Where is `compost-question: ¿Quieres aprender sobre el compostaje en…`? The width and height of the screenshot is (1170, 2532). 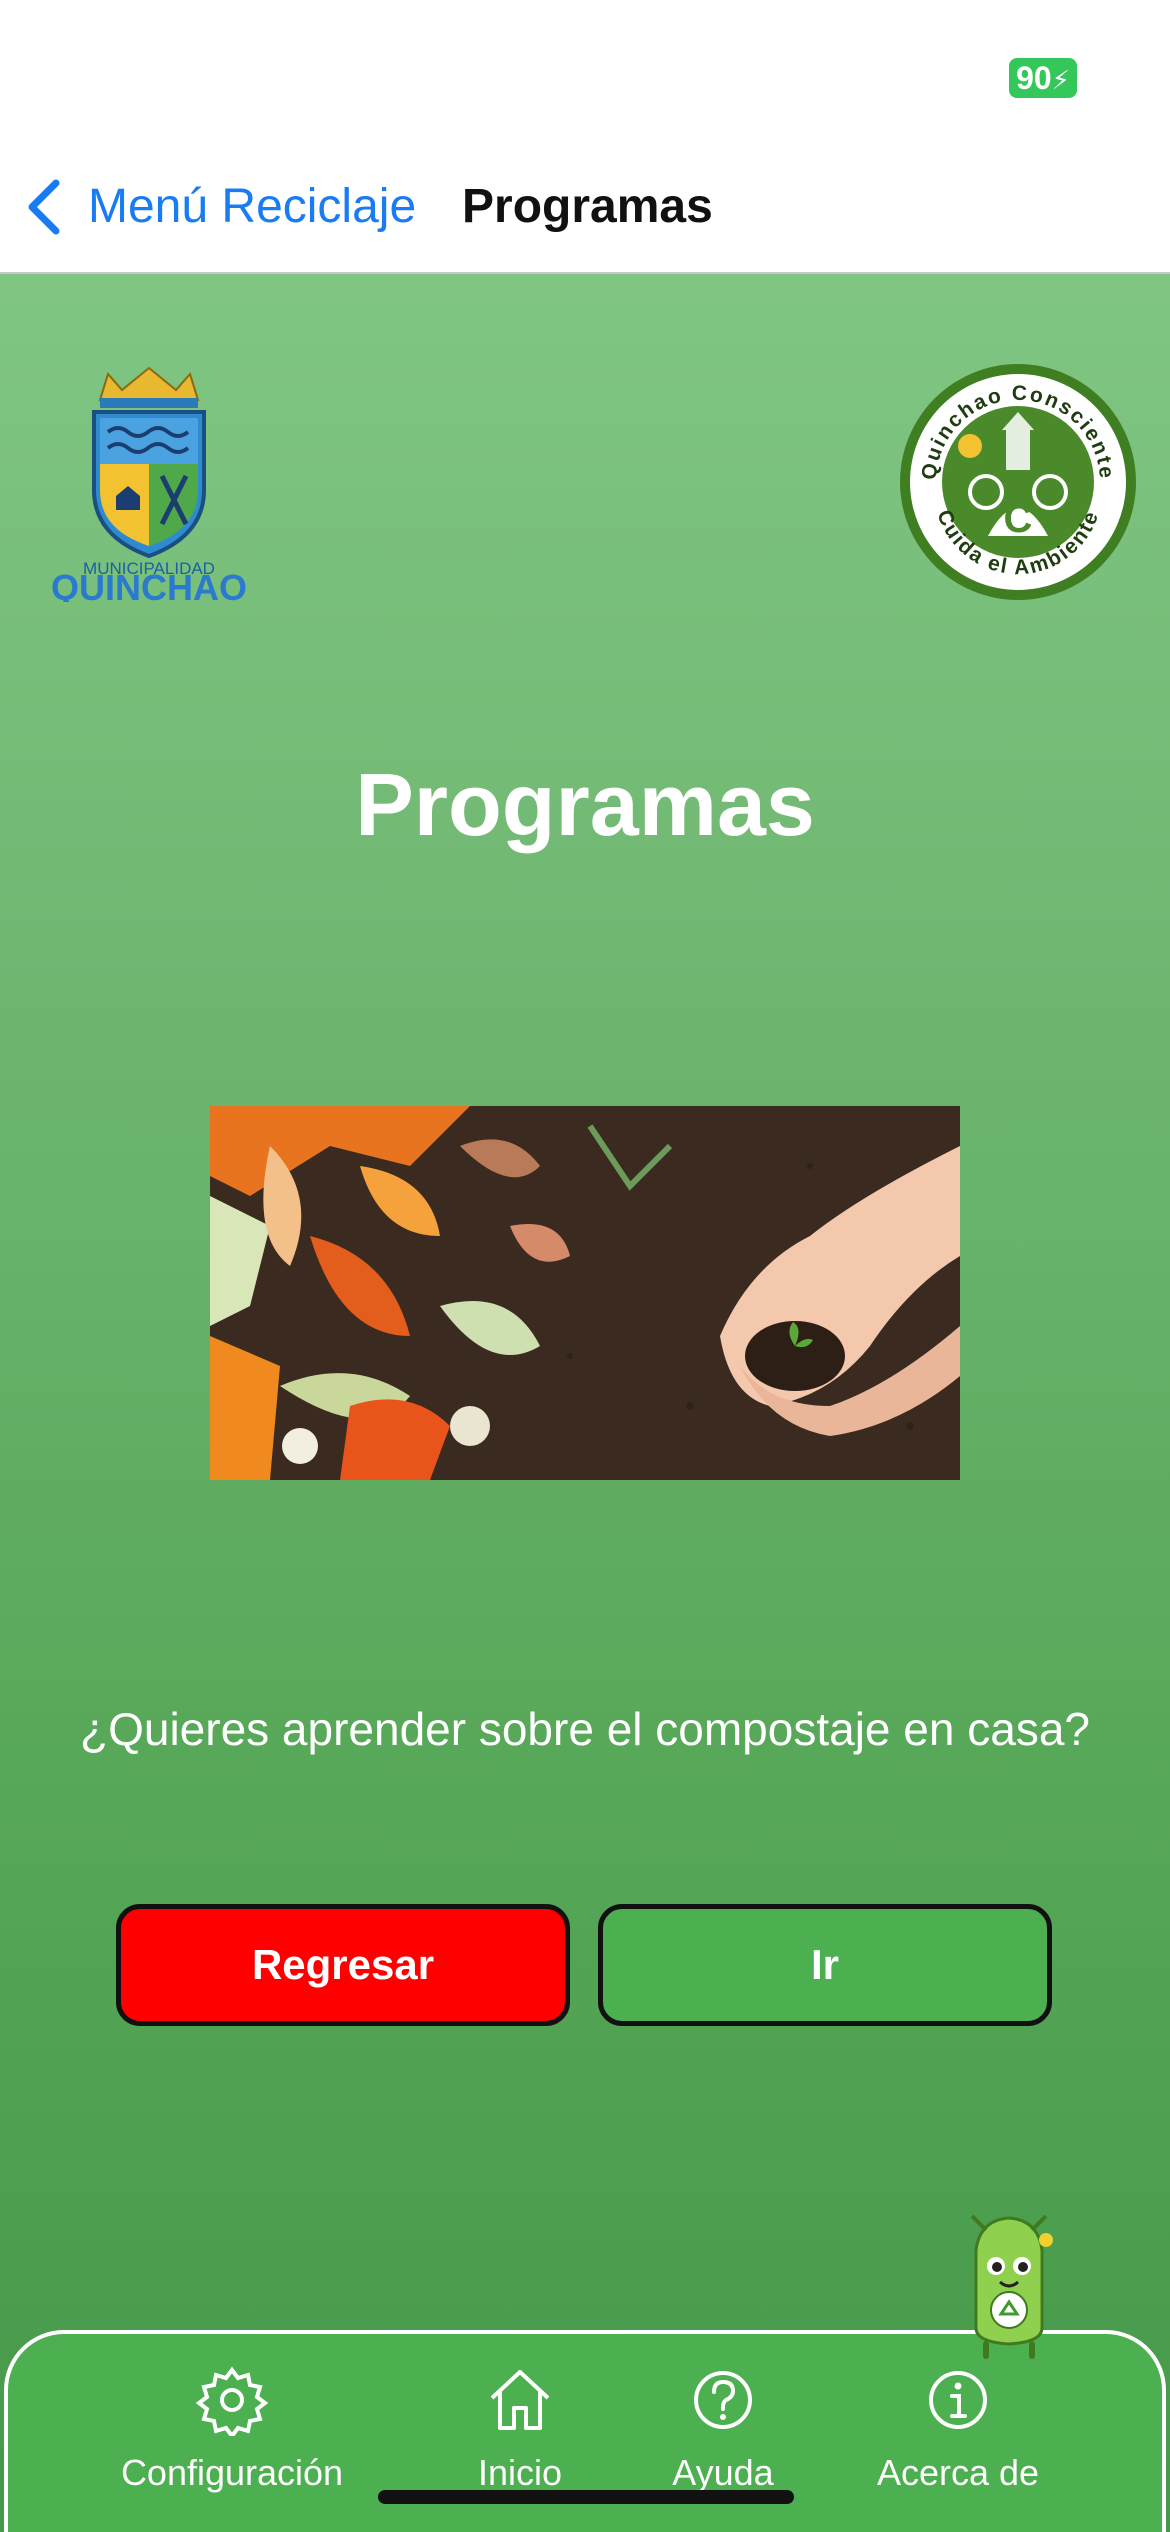 compost-question: ¿Quieres aprender sobre el compostaje en… is located at coordinates (584, 1729).